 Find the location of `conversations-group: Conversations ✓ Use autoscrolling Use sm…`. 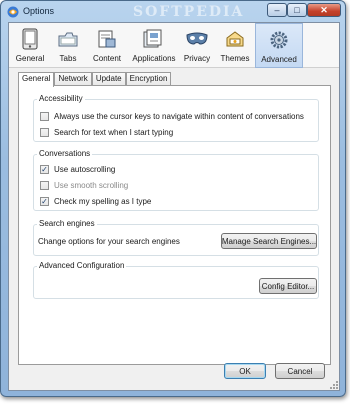

conversations-group: Conversations ✓ Use autoscrolling Use sm… is located at coordinates (176, 180).